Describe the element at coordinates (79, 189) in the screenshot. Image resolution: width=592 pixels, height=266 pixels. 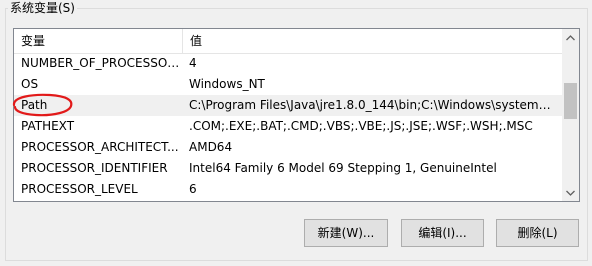
I see `variable-name: PROCESSOR_LEVEL` at that location.